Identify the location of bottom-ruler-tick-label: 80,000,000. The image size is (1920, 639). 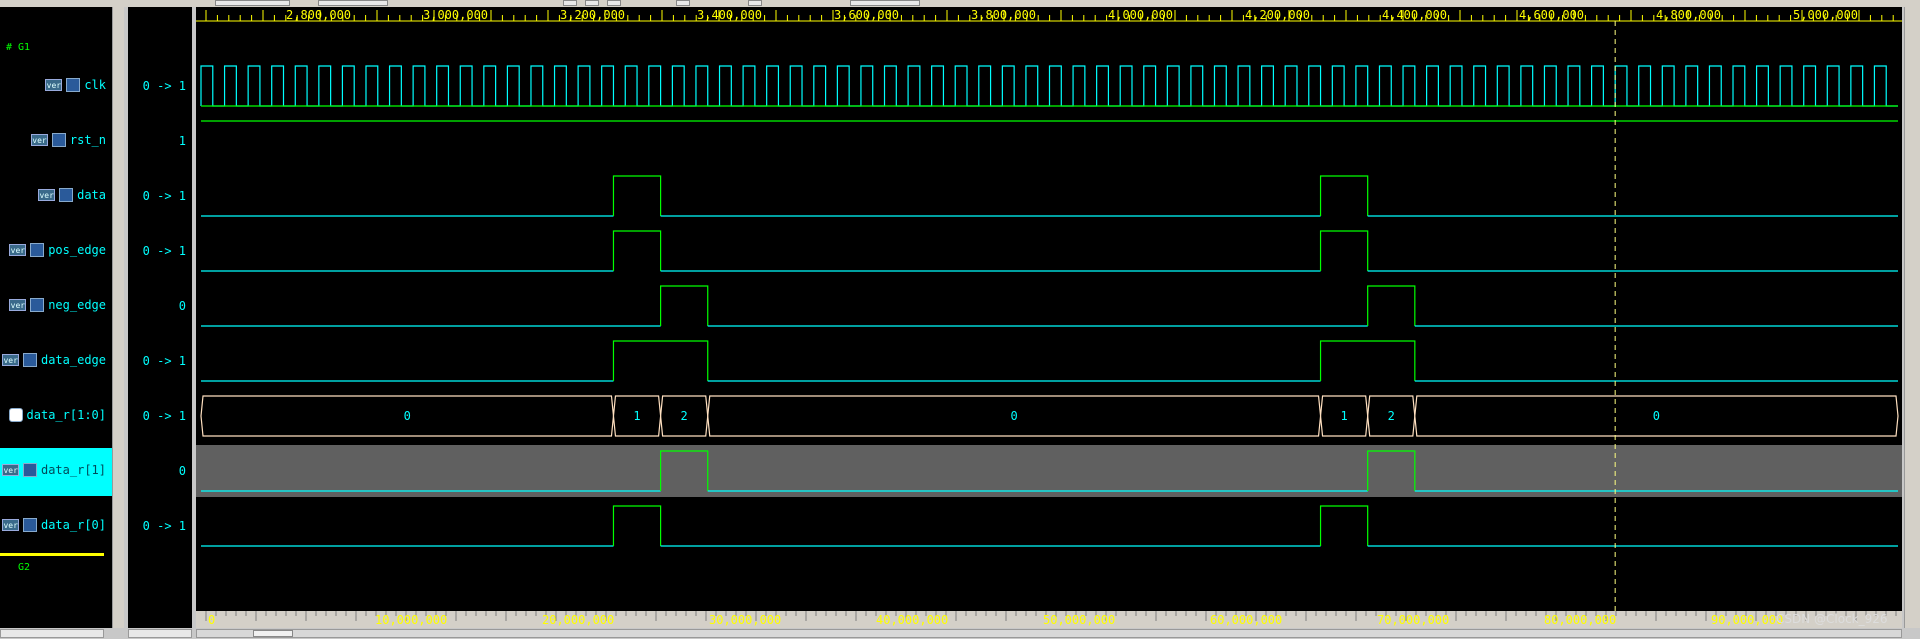
(1580, 620).